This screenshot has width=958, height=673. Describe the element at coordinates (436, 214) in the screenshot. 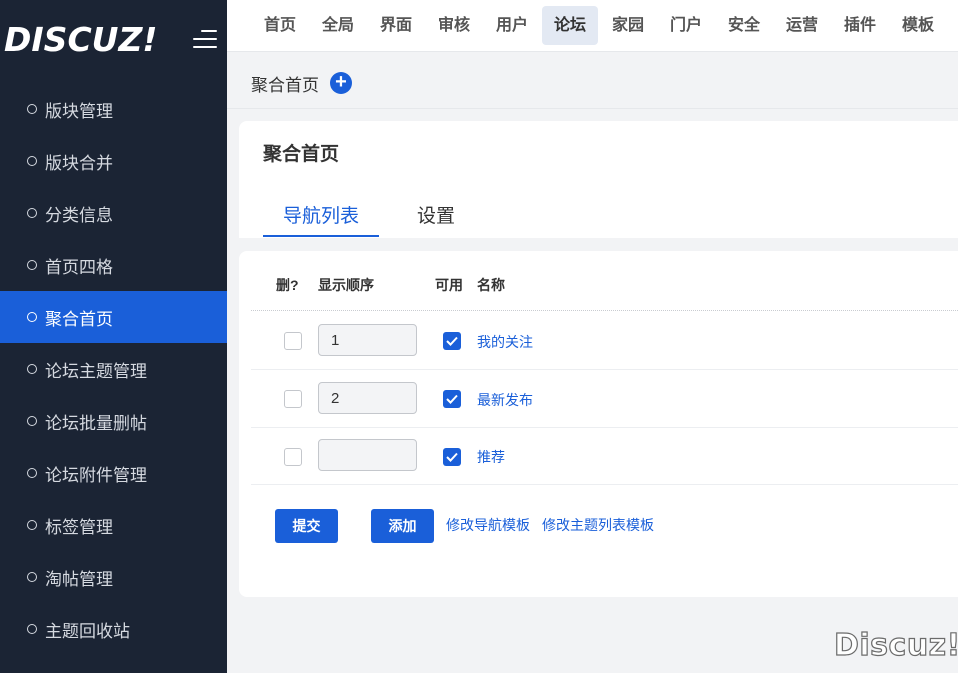

I see `tab-settings: 设置` at that location.